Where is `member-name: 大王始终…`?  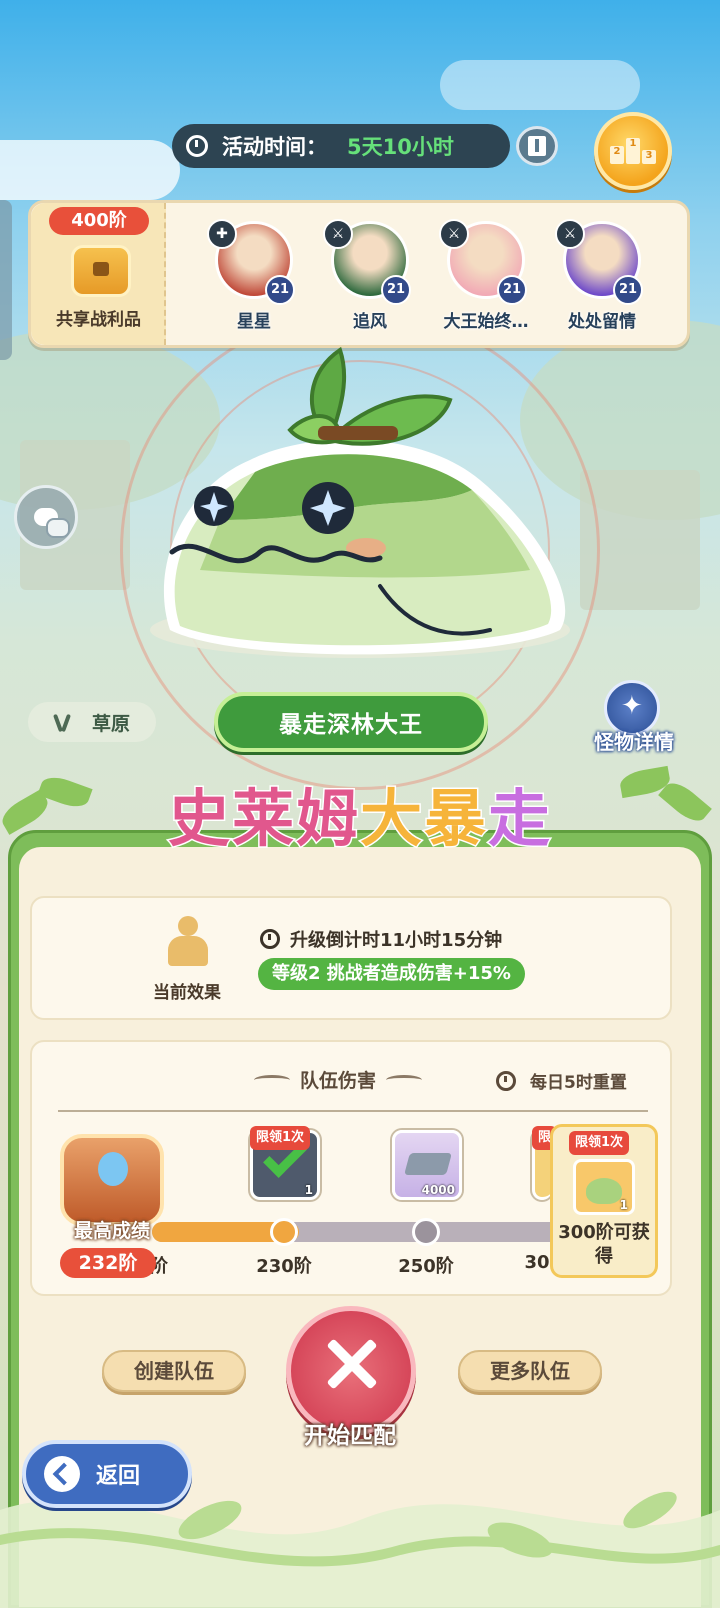
member-name: 大王始终… is located at coordinates (486, 322).